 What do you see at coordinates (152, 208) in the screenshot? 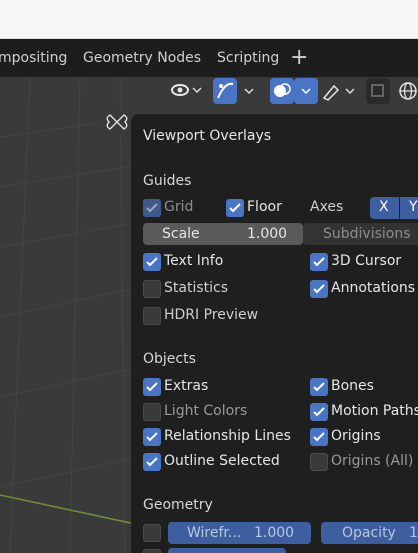
I see `grid-checkbox` at bounding box center [152, 208].